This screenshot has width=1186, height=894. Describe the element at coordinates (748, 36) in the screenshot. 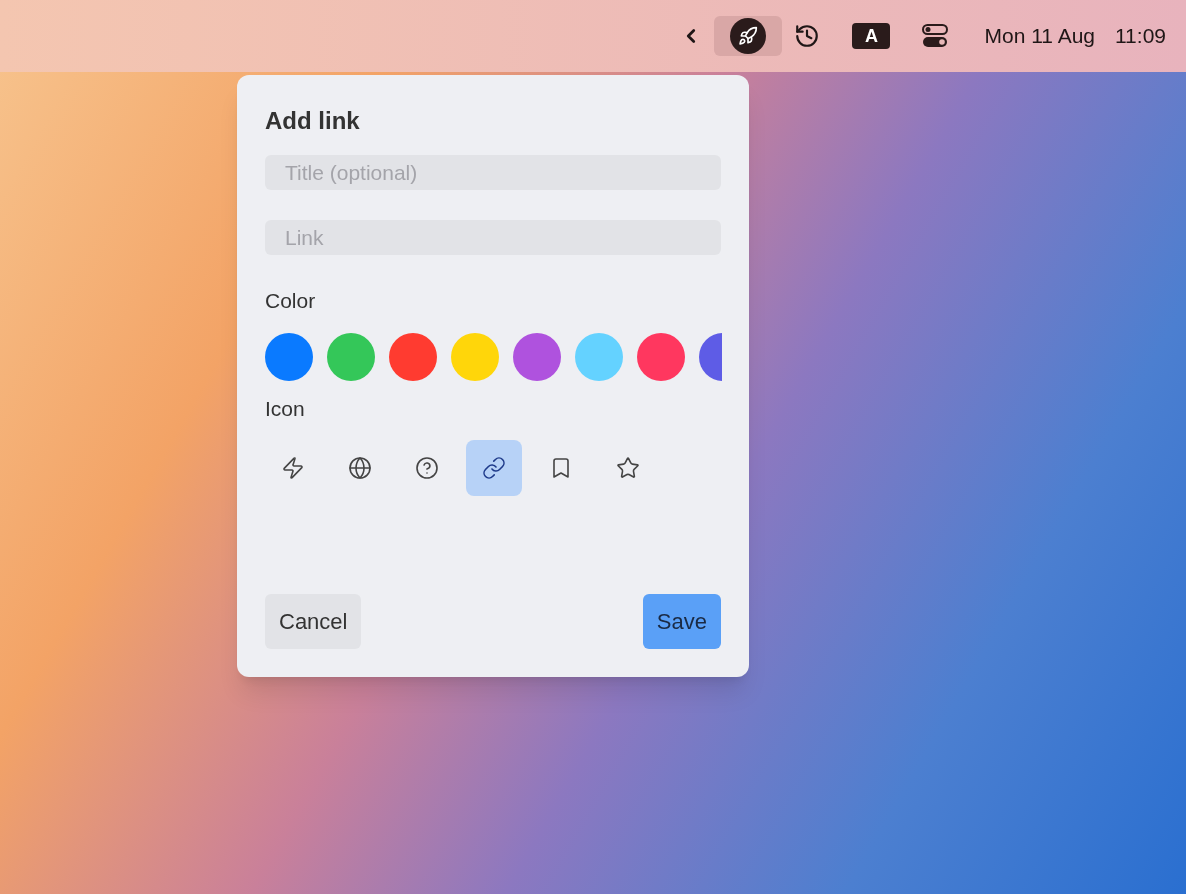

I see `rocket-icon` at that location.